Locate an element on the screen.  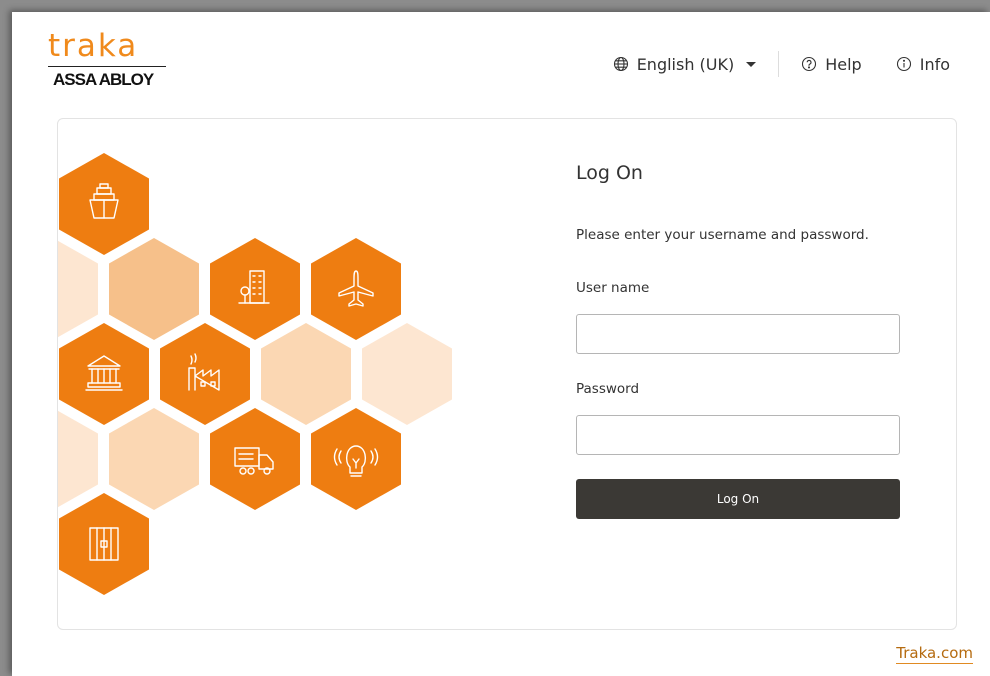
hex-truck is located at coordinates (255, 459).